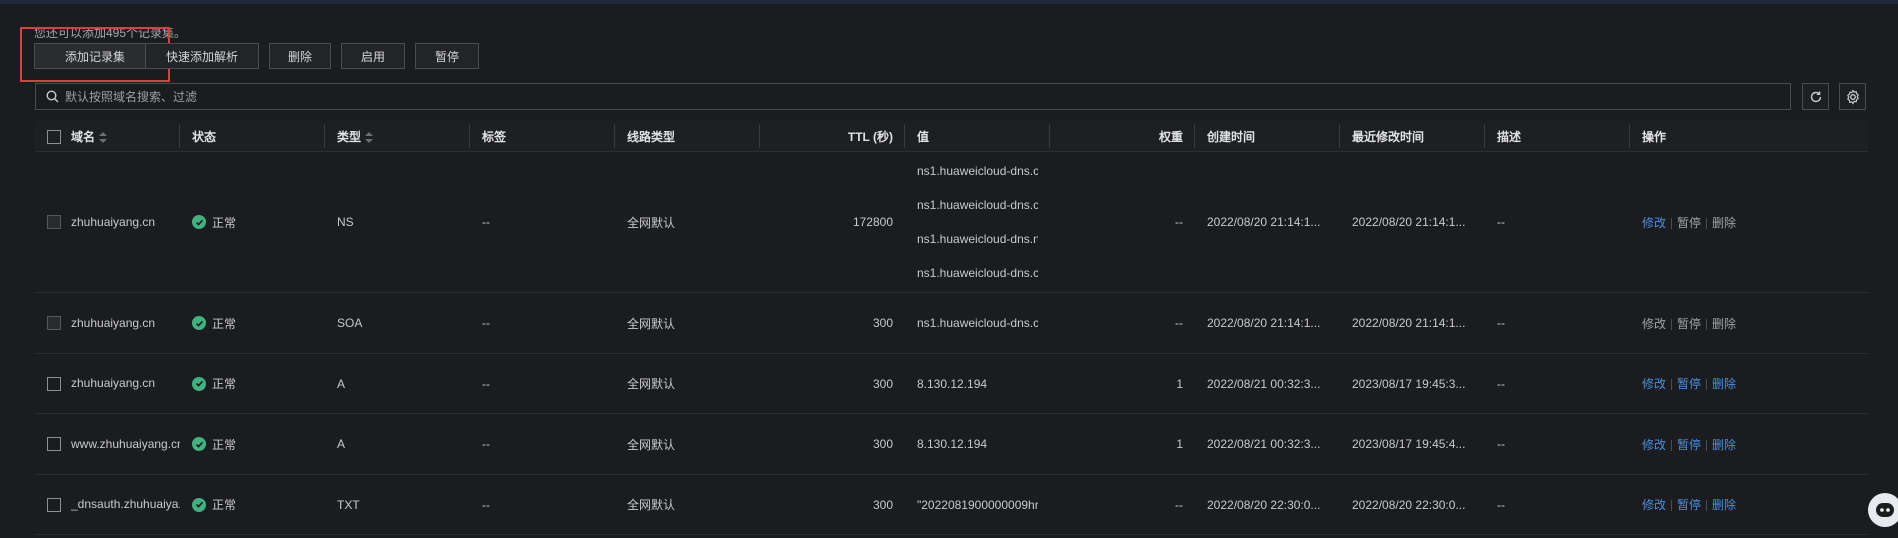  Describe the element at coordinates (107, 444) in the screenshot. I see `domain-cell: www.zhuhuaiyang.cn` at that location.